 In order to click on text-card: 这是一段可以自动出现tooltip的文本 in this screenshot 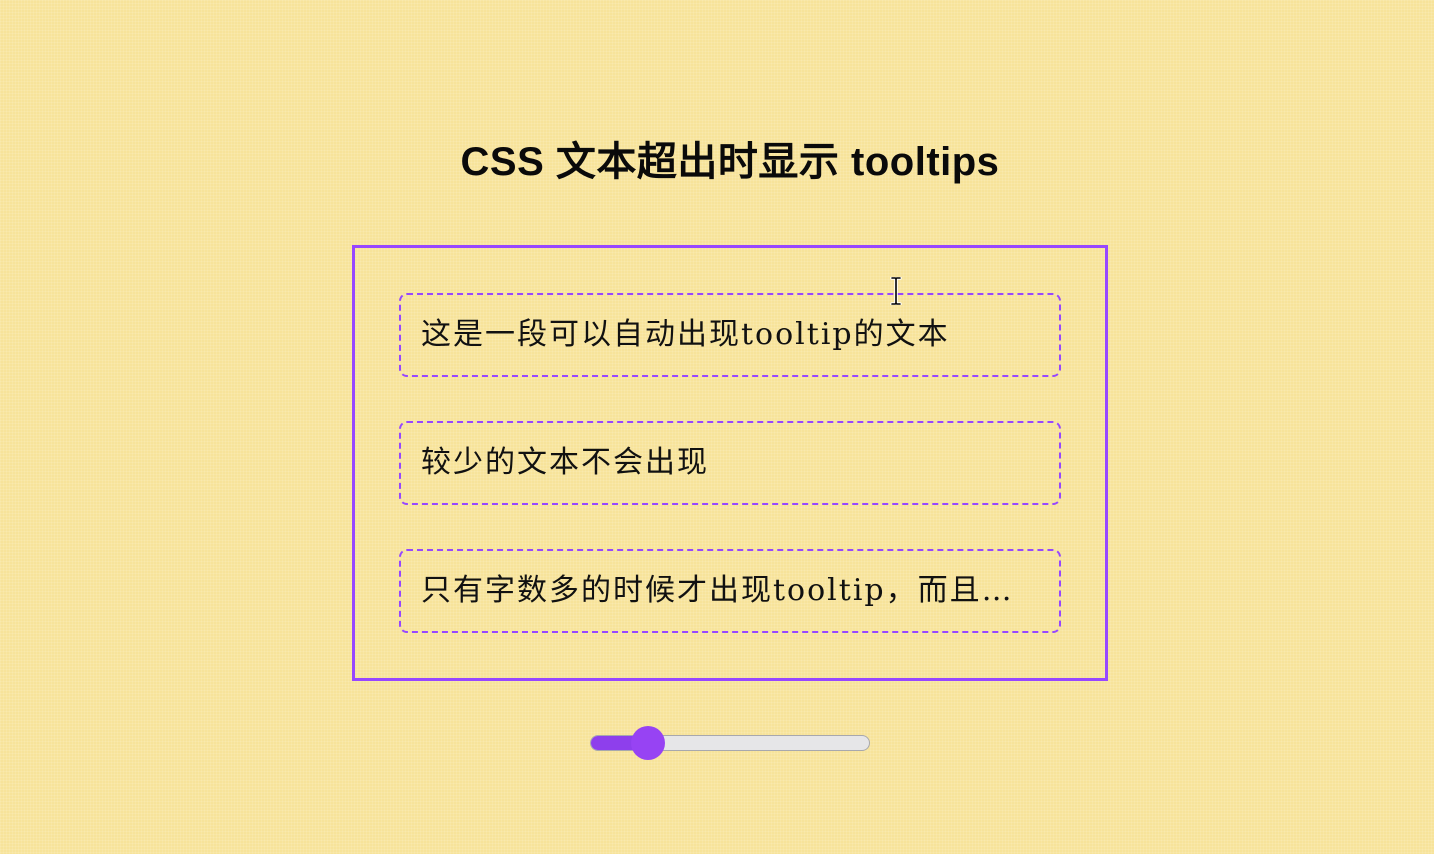, I will do `click(730, 335)`.